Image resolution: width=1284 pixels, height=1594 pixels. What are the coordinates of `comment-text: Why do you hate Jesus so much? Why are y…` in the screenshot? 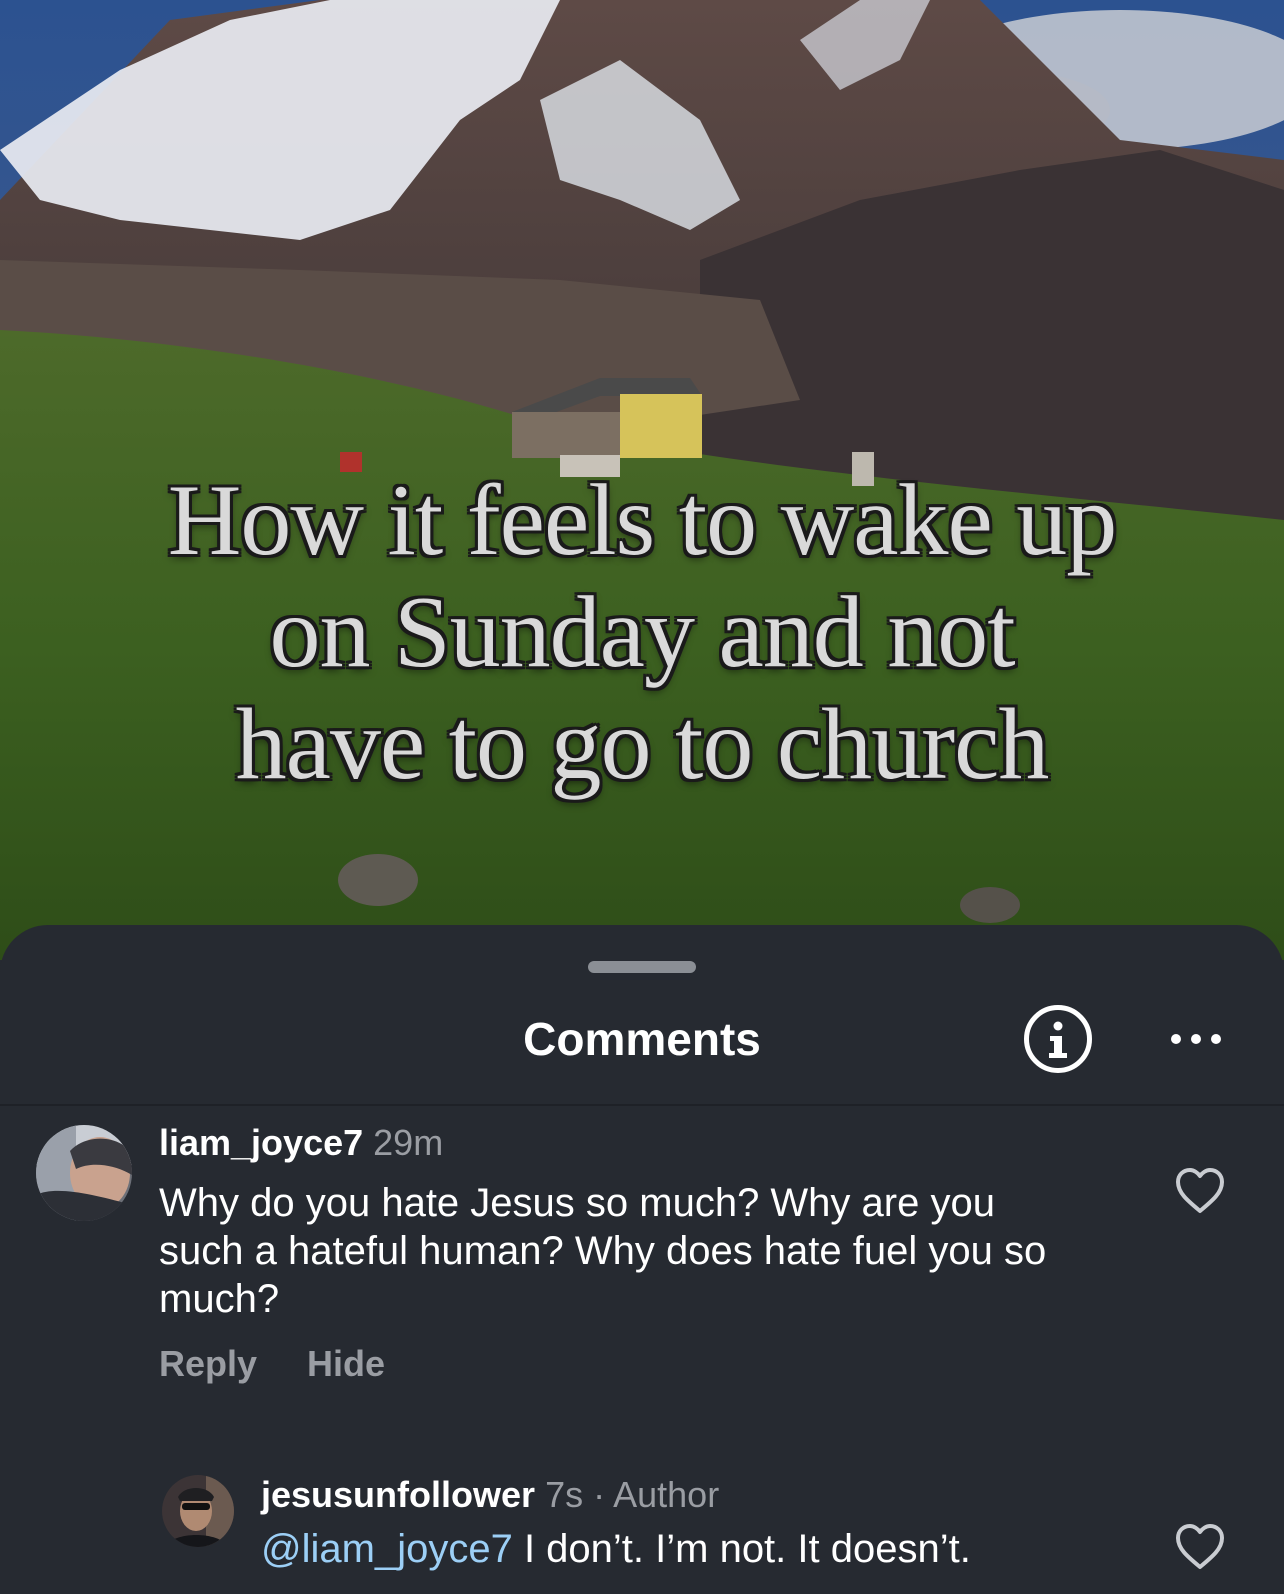 It's located at (603, 1251).